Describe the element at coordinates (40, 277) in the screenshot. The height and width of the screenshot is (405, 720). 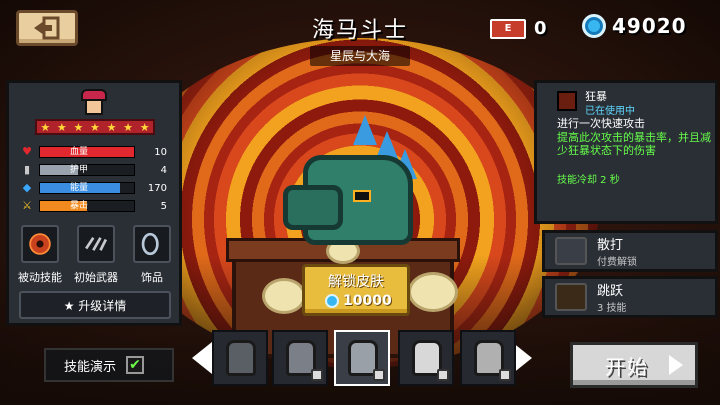
I see `passive-skill-label: 被动技能` at that location.